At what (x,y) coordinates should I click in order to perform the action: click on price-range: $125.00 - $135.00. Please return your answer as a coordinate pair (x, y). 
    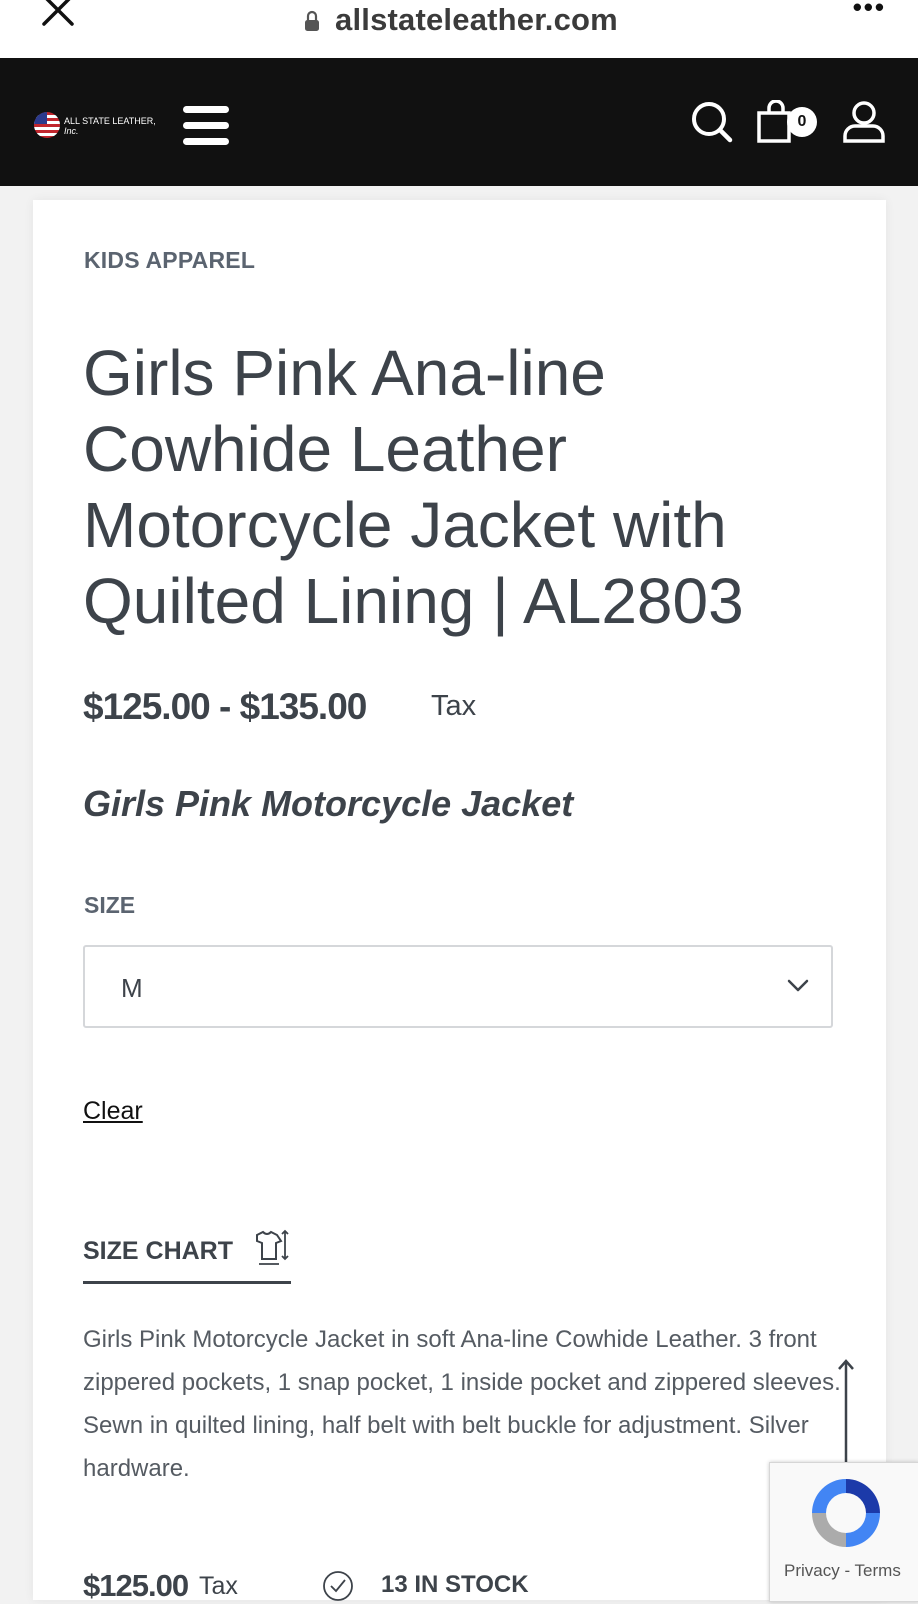
    Looking at the image, I should click on (225, 706).